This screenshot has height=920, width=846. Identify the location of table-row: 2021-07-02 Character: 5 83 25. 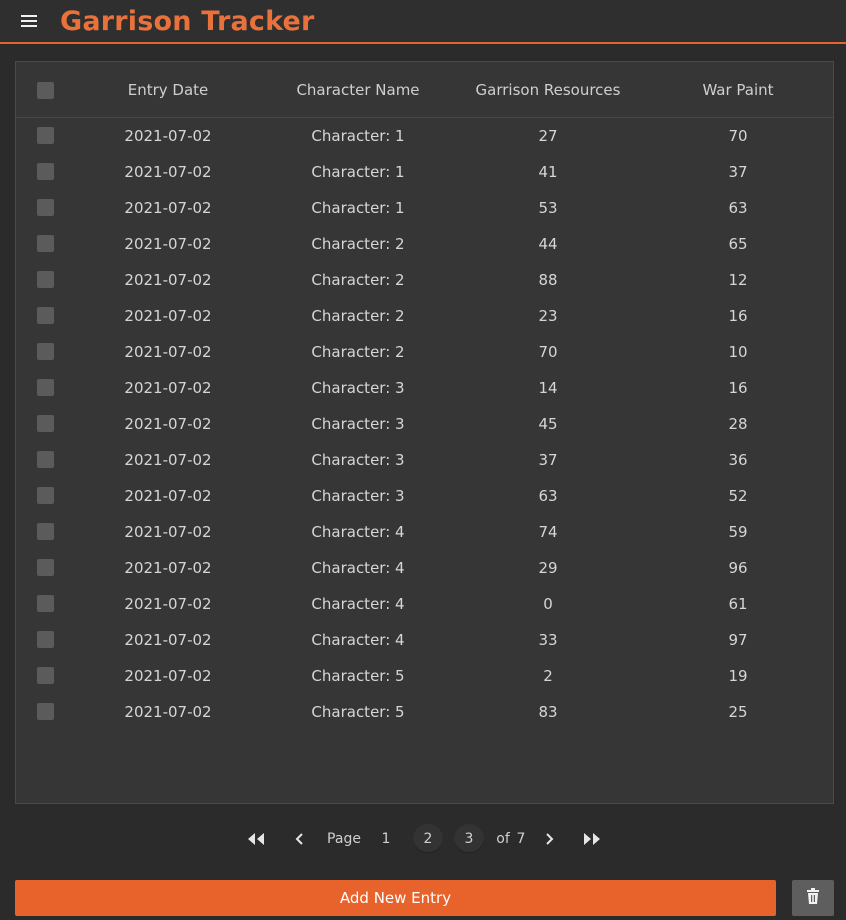
(424, 713).